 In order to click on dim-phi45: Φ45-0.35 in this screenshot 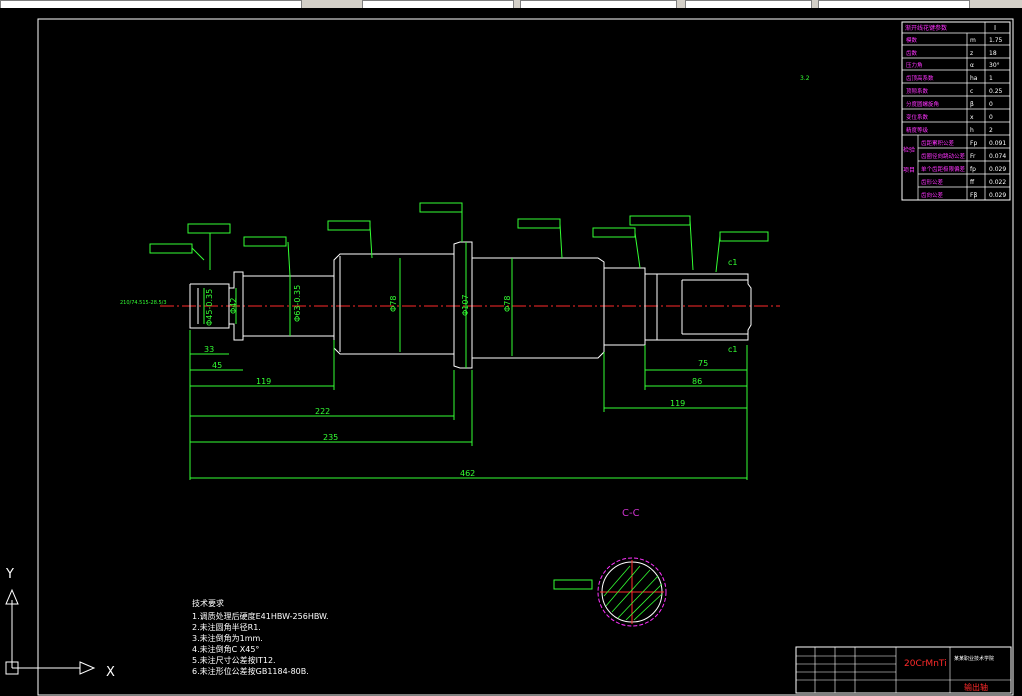, I will do `click(209, 307)`.